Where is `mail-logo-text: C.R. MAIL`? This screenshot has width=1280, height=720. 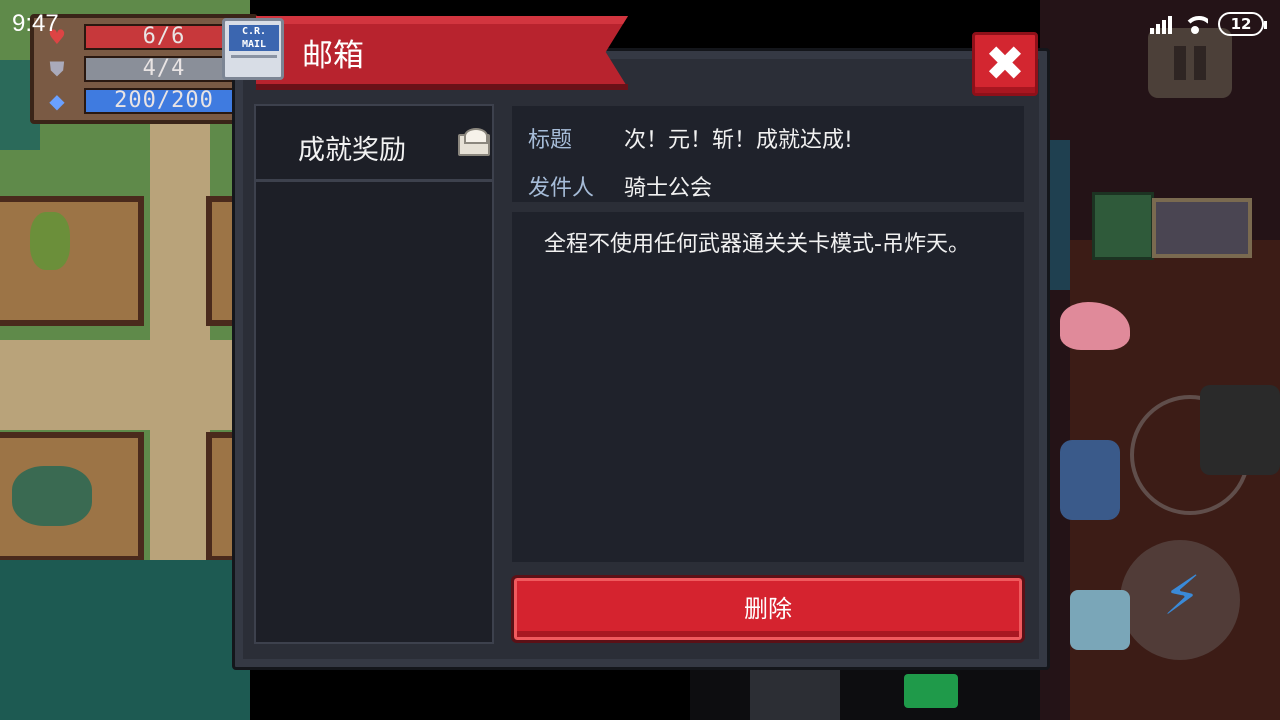 mail-logo-text: C.R. MAIL is located at coordinates (254, 38).